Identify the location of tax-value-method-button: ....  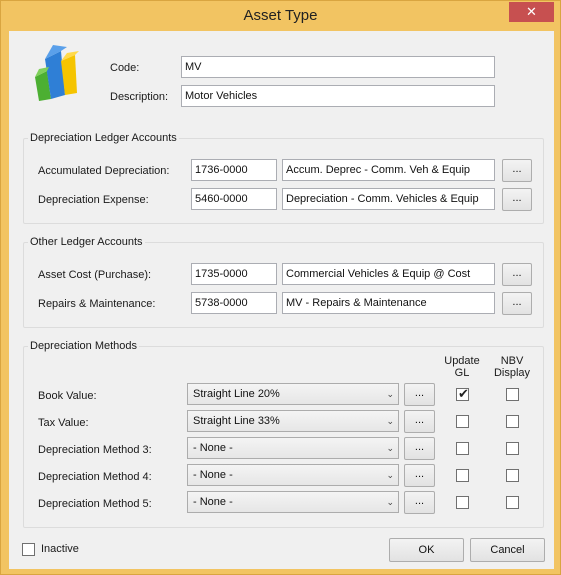
(419, 421).